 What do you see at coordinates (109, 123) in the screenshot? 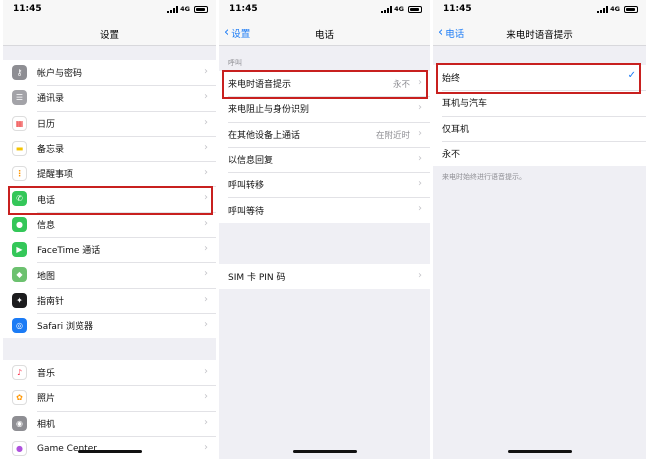
I see `settings-item-calendar: ▦ 日历 ›` at bounding box center [109, 123].